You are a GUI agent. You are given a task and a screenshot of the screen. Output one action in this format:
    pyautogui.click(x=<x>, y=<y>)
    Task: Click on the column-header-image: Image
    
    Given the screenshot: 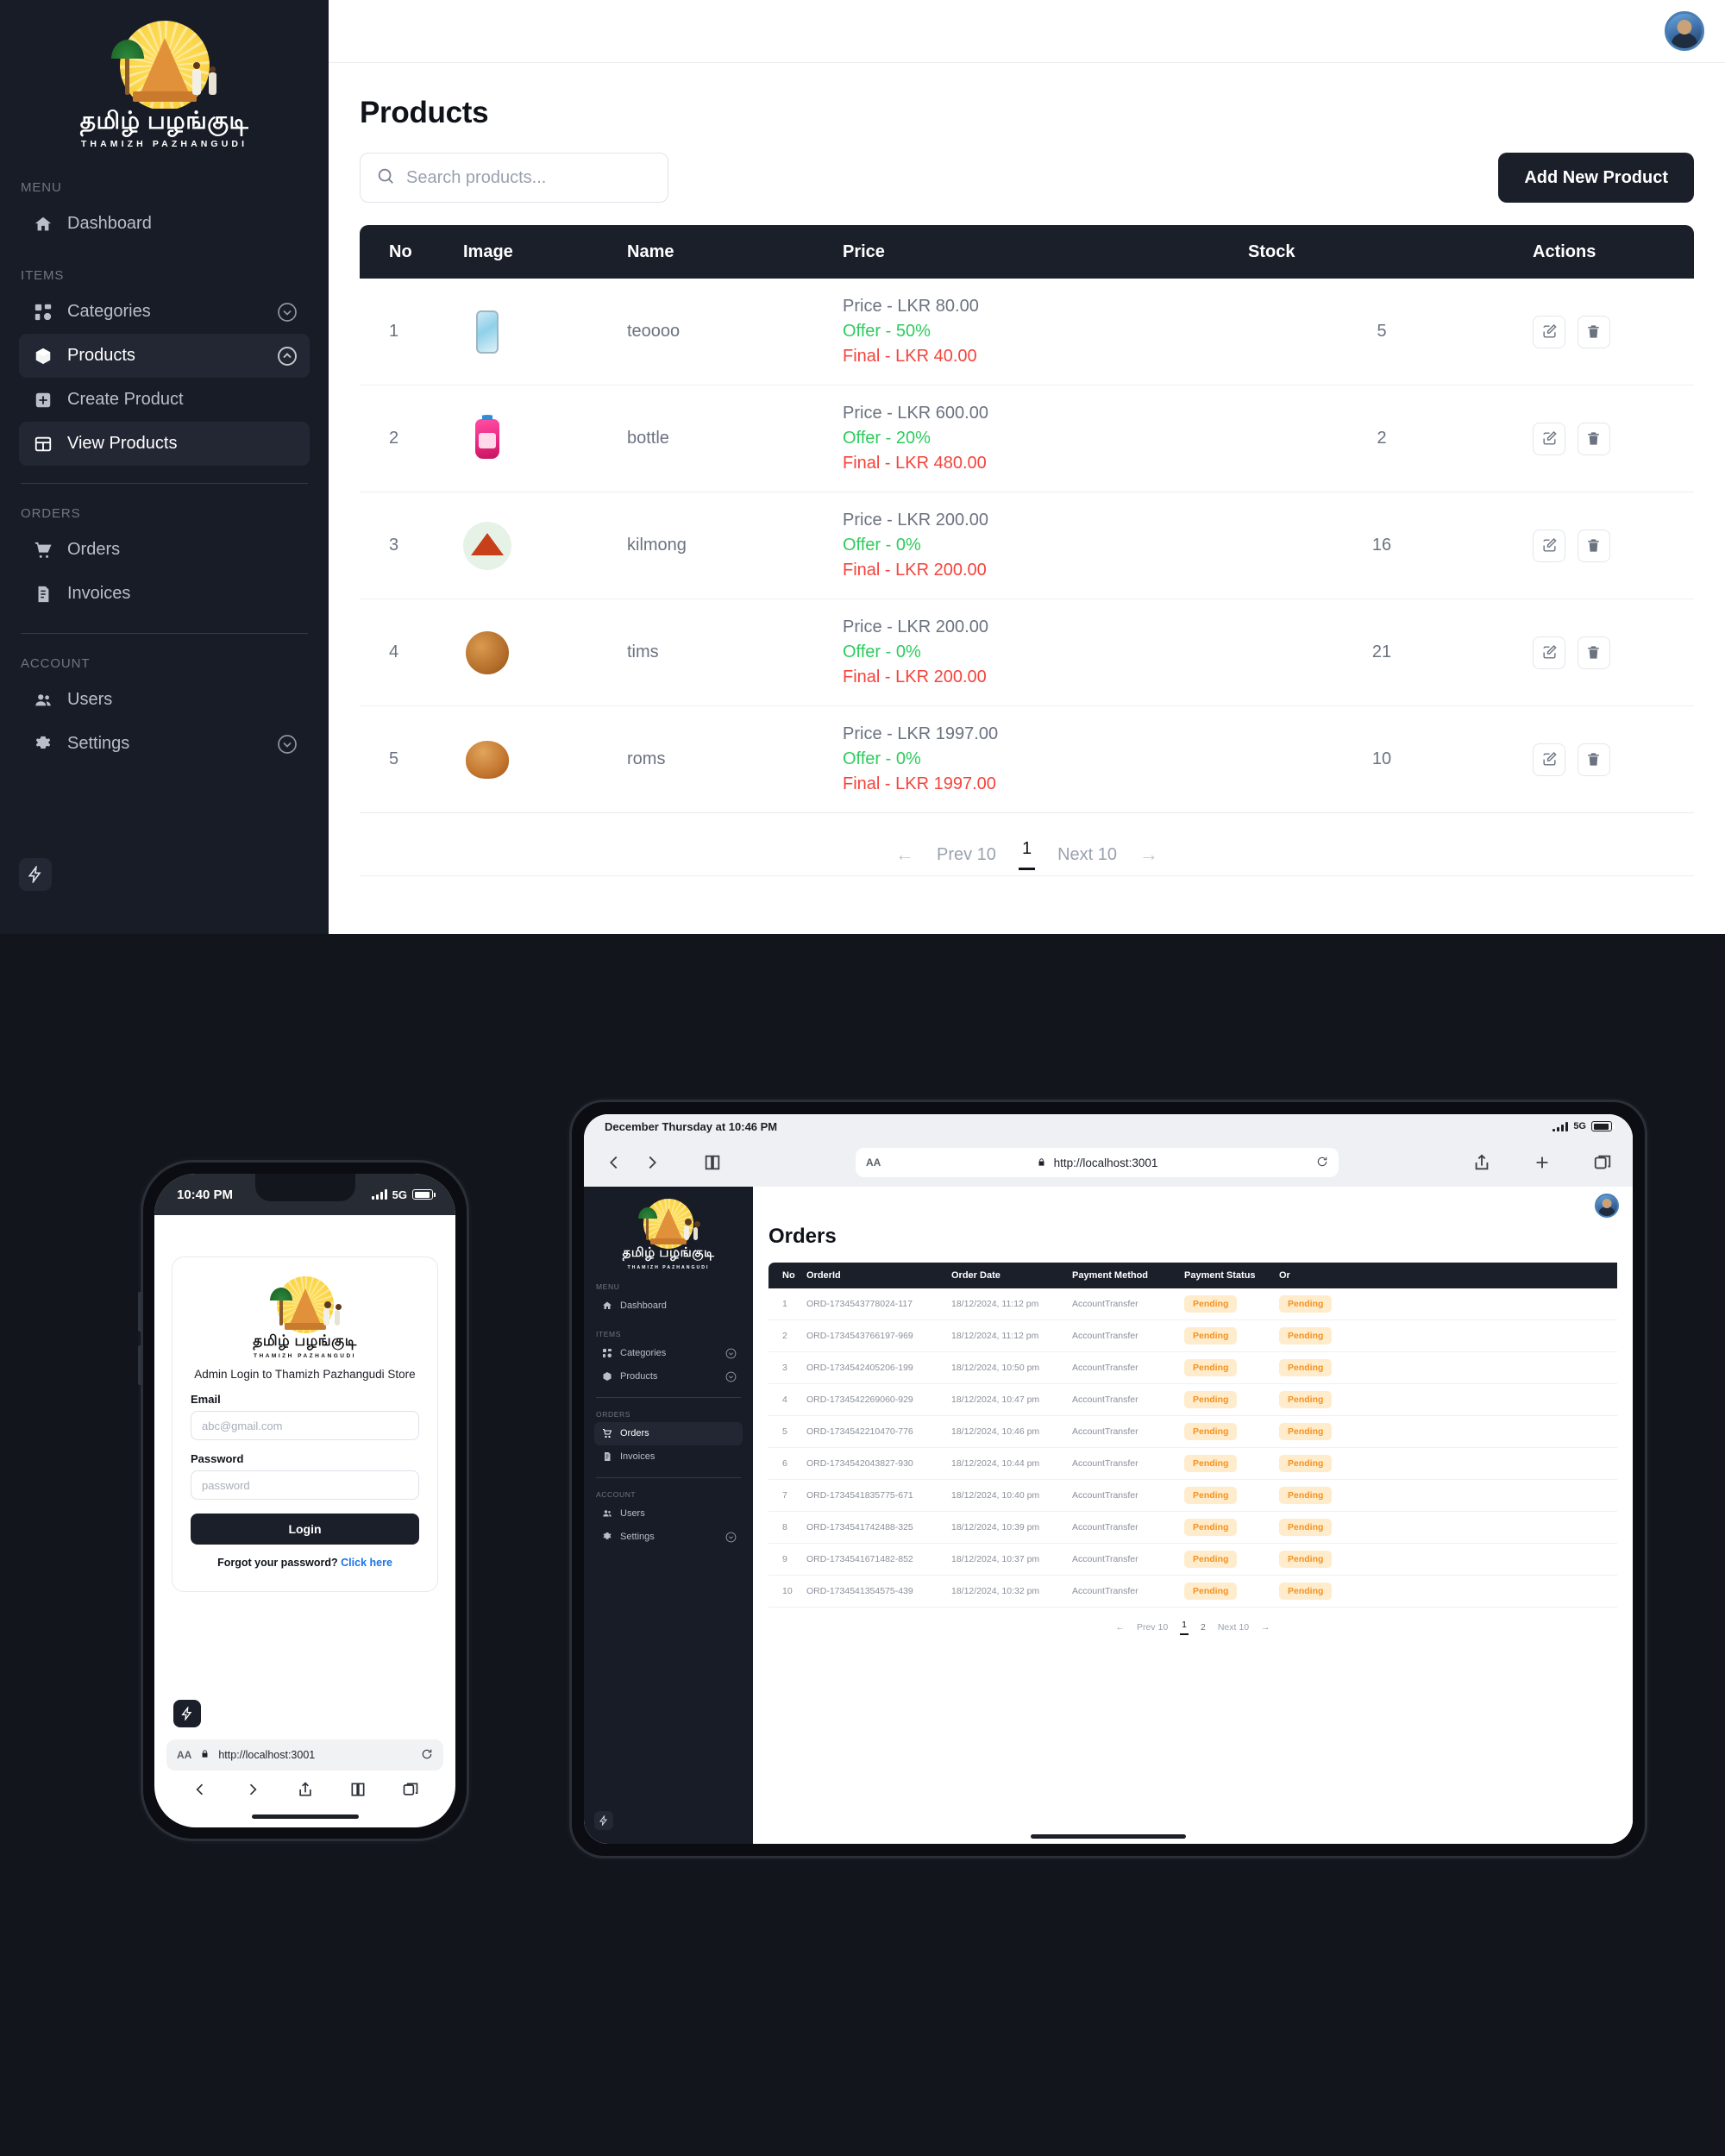 What is the action you would take?
    pyautogui.click(x=536, y=252)
    